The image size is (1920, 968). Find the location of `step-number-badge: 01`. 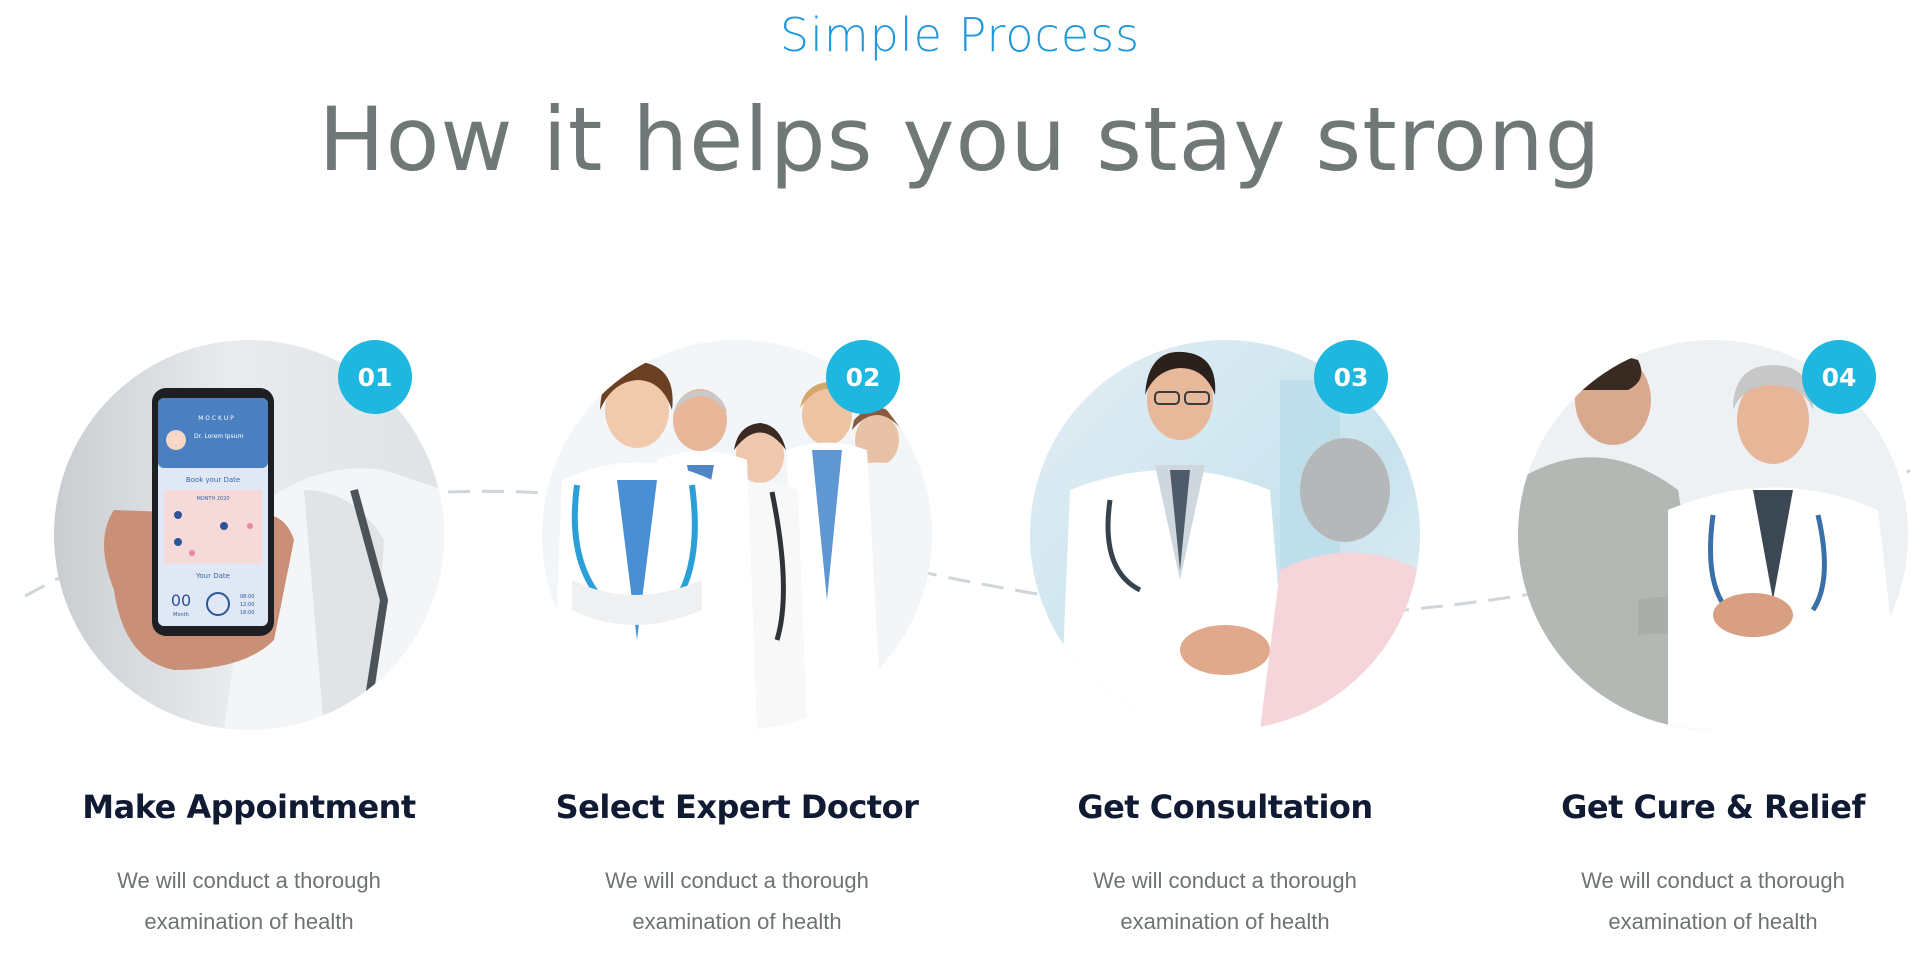

step-number-badge: 01 is located at coordinates (375, 377).